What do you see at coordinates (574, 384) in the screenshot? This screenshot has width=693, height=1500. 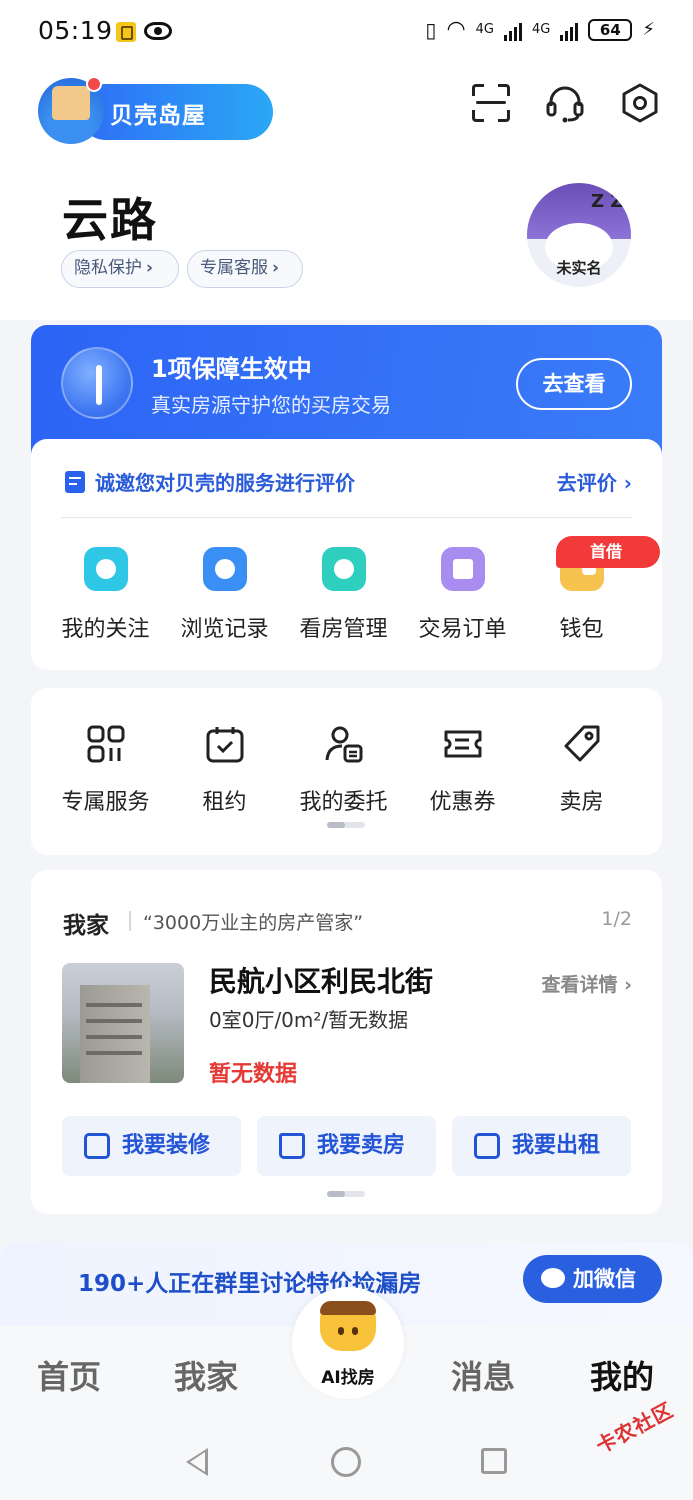 I see `view-protection-button: 去查看` at bounding box center [574, 384].